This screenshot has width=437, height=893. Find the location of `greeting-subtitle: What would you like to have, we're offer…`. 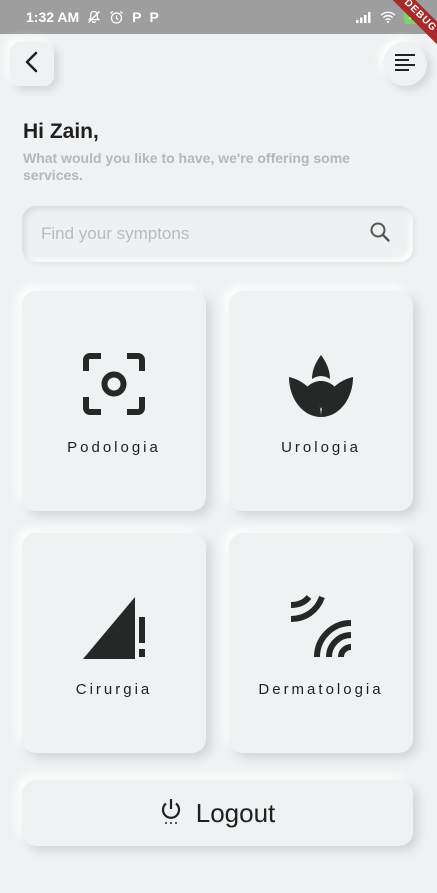

greeting-subtitle: What would you like to have, we're offer… is located at coordinates (186, 166).